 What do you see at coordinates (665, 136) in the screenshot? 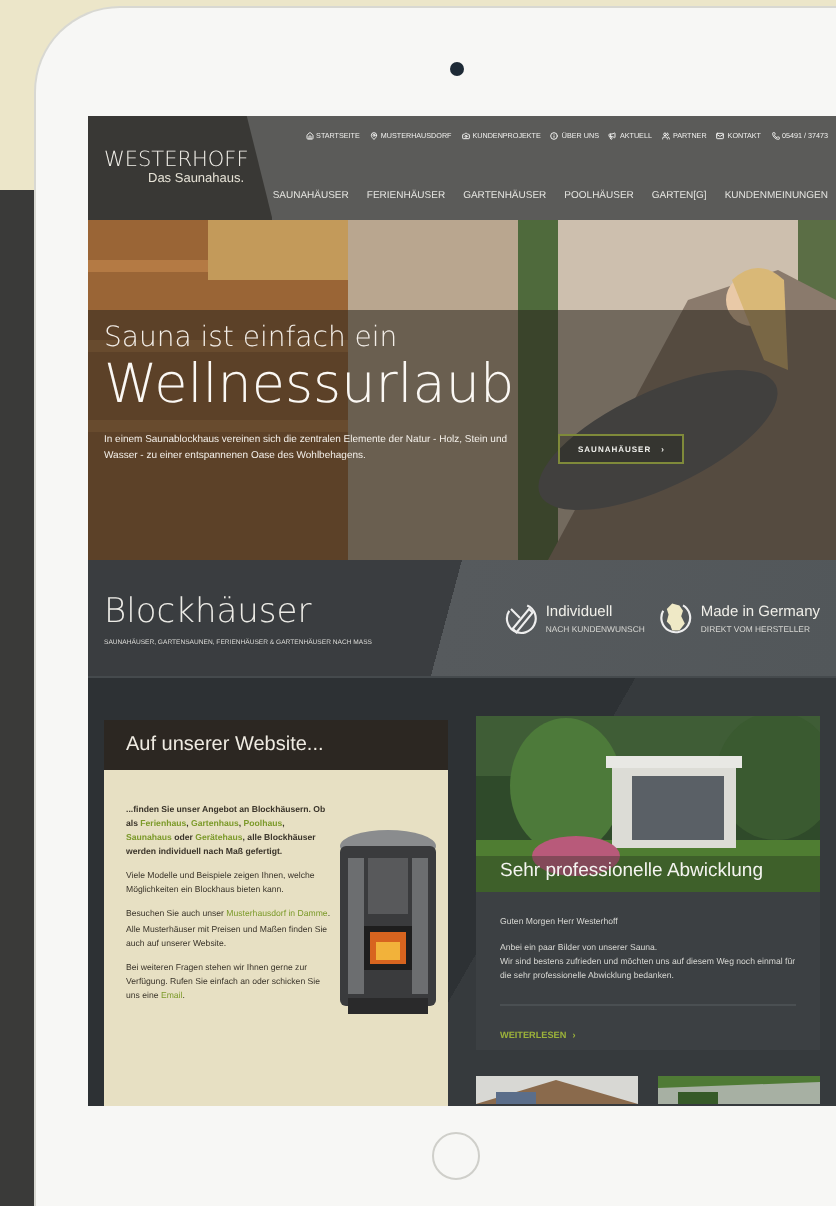
I see `people-icon` at bounding box center [665, 136].